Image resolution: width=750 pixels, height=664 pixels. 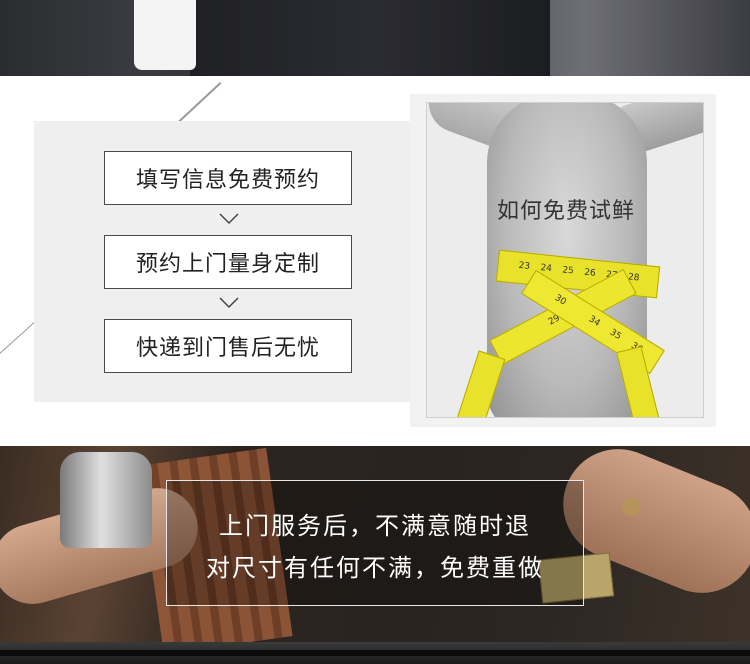 What do you see at coordinates (106, 500) in the screenshot?
I see `thimble-image` at bounding box center [106, 500].